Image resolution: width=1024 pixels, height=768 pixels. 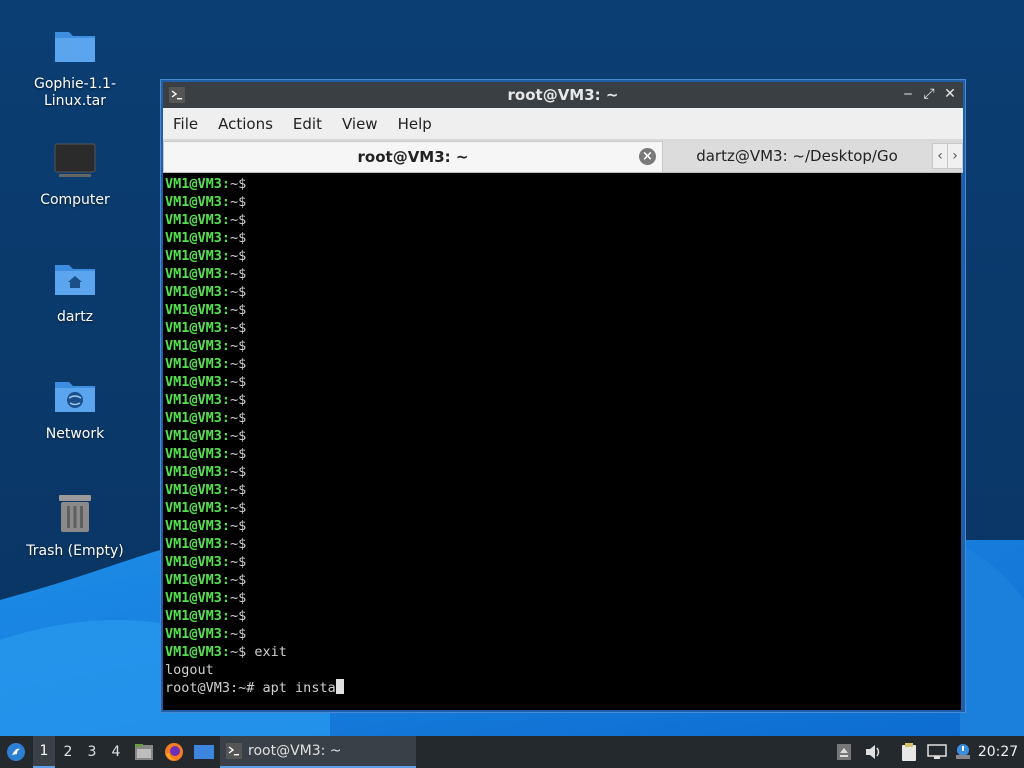 I want to click on menu-edit: Edit, so click(x=307, y=124).